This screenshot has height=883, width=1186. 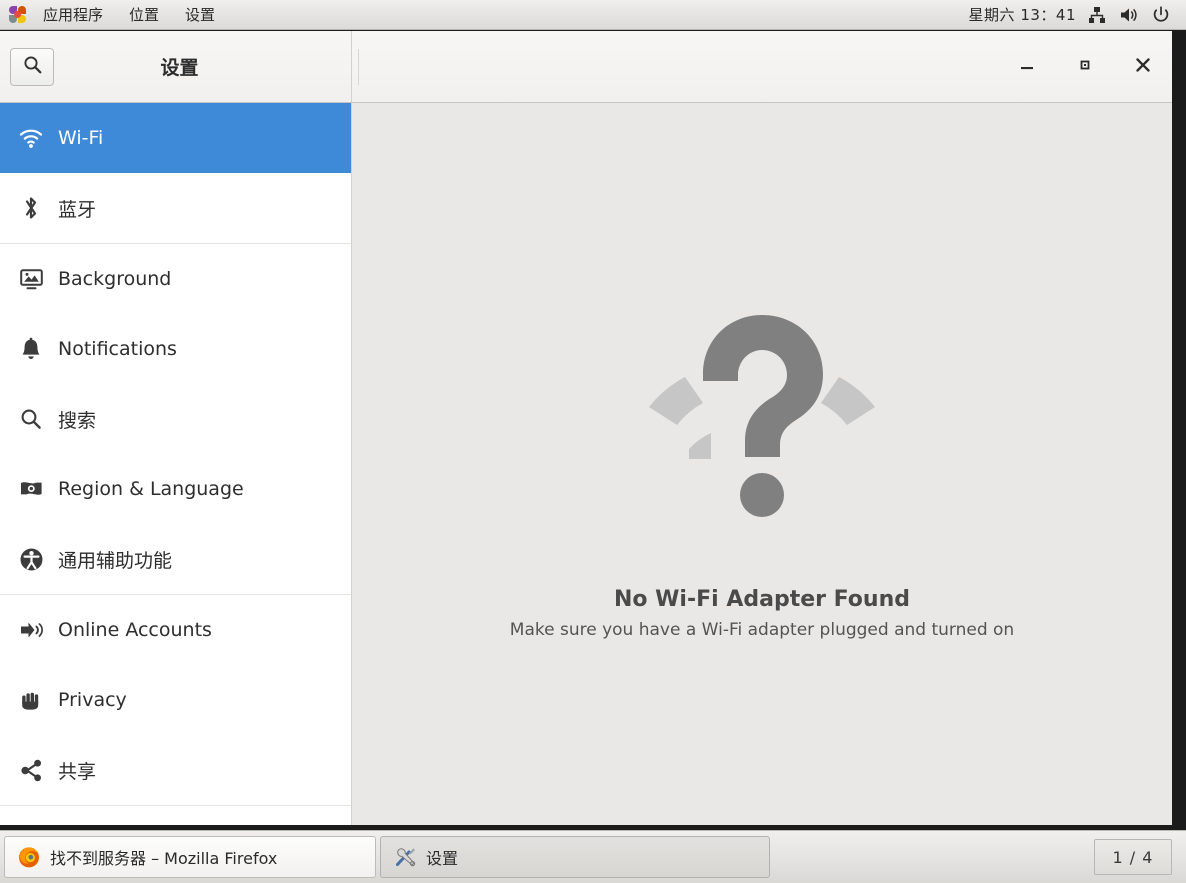 What do you see at coordinates (117, 349) in the screenshot?
I see `sidebar-item-label: Notifications` at bounding box center [117, 349].